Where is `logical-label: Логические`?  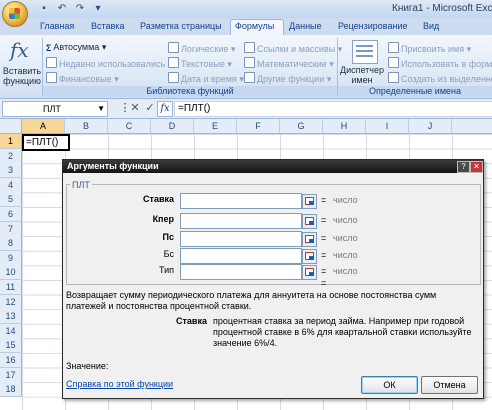
logical-label: Логические is located at coordinates (205, 49).